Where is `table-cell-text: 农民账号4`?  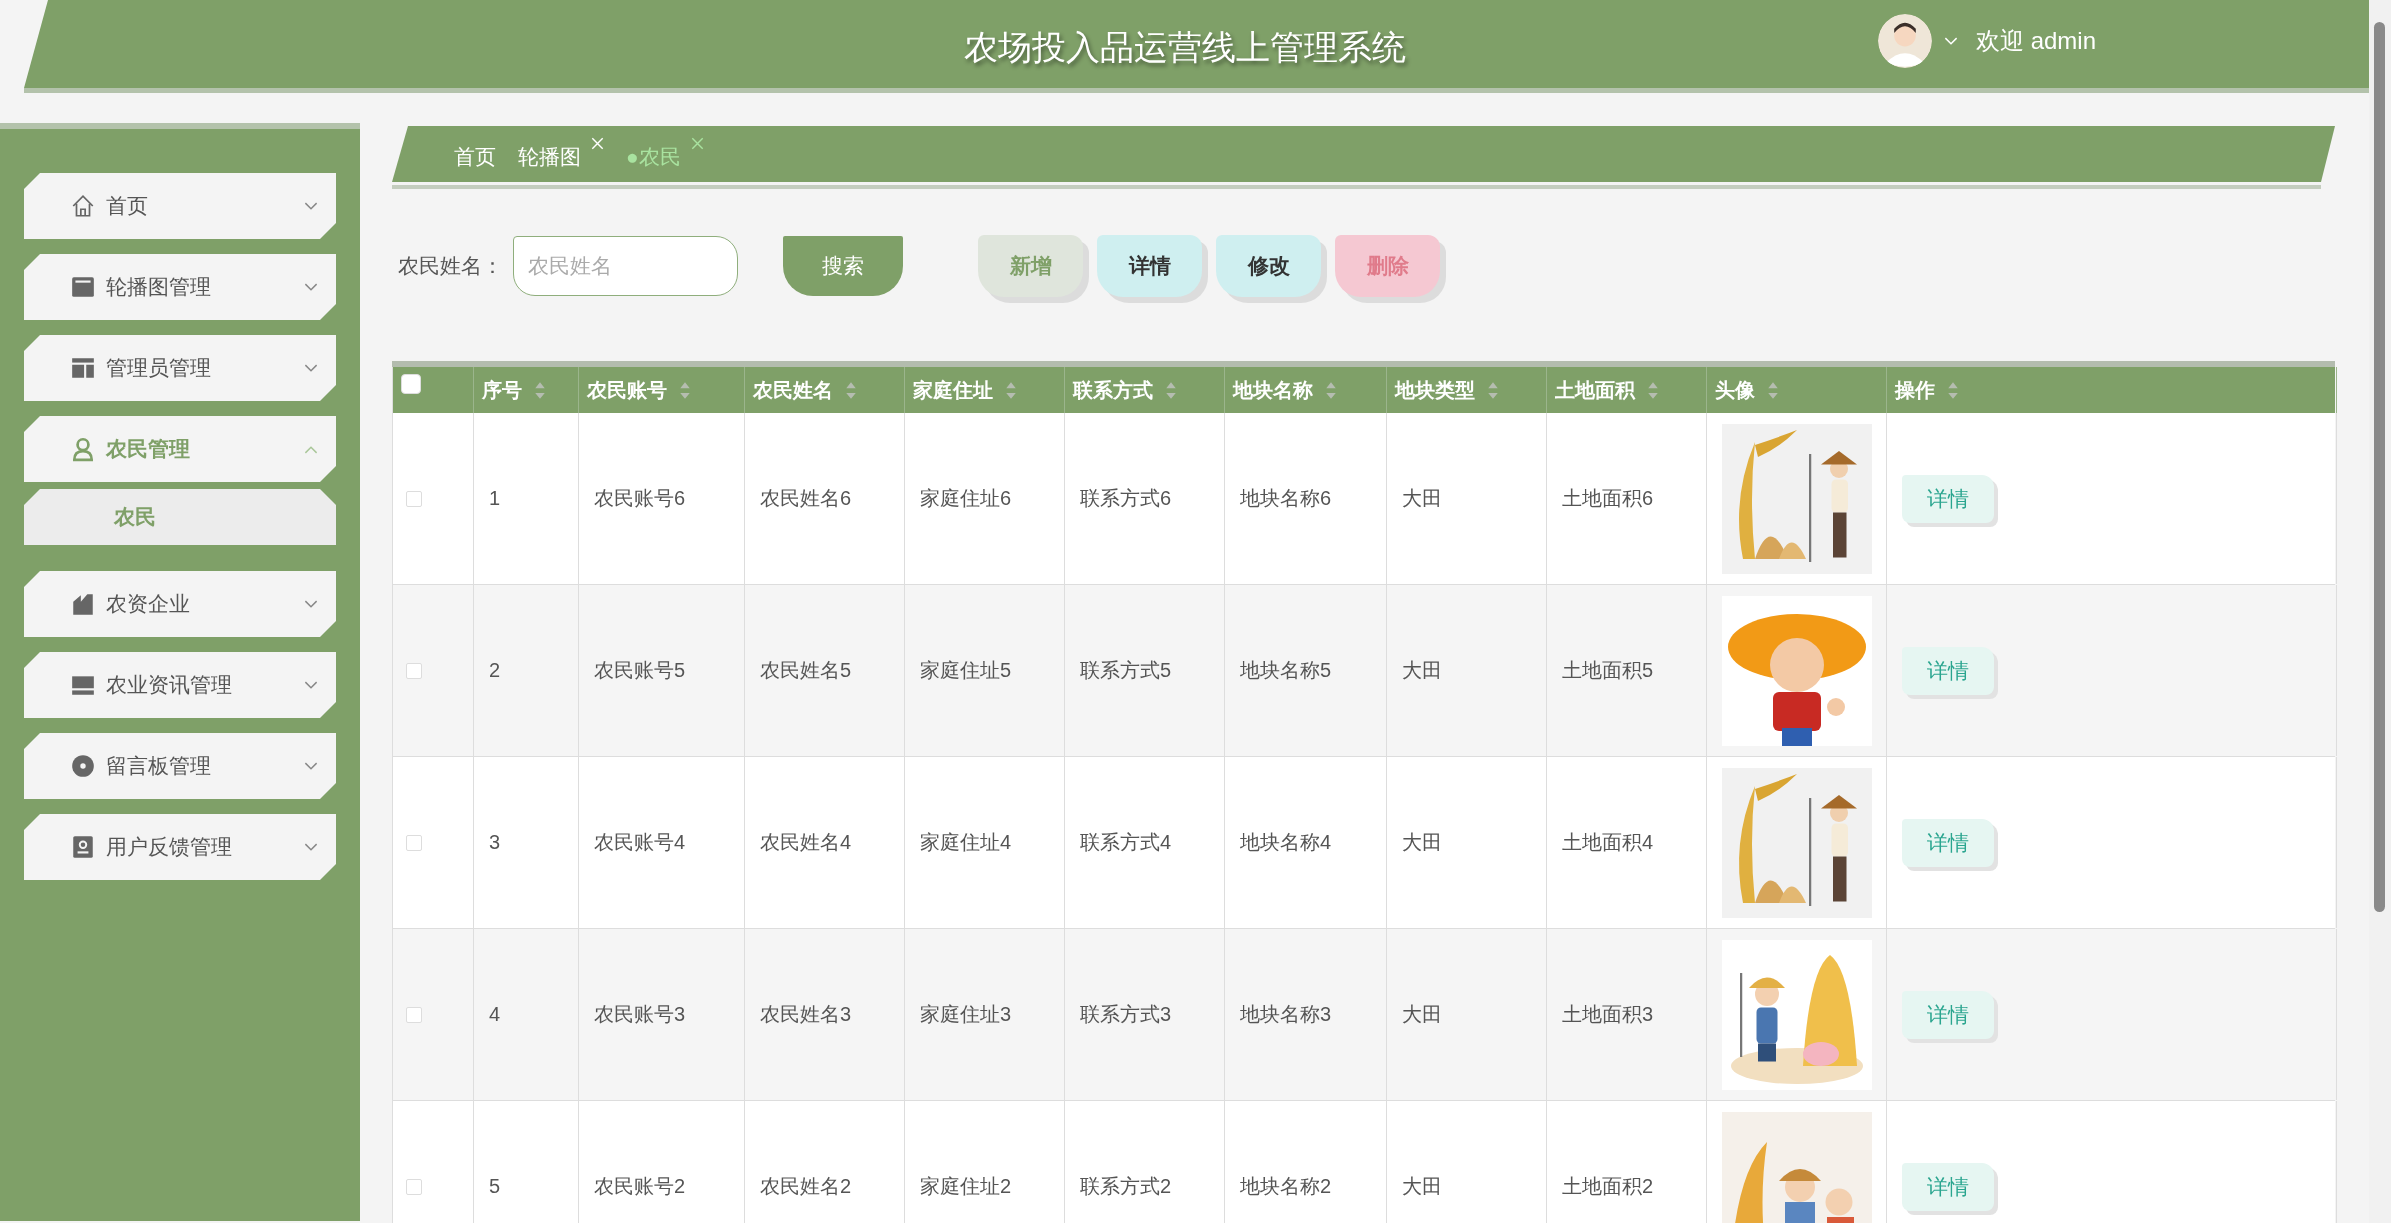
table-cell-text: 农民账号4 is located at coordinates (640, 842).